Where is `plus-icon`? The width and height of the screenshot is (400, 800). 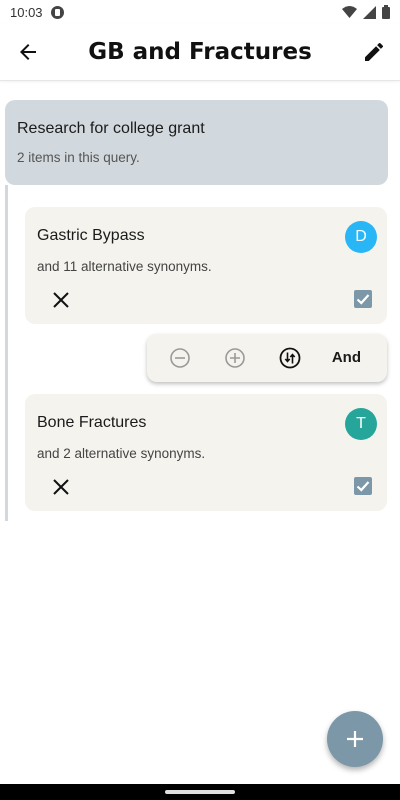
plus-icon is located at coordinates (355, 739).